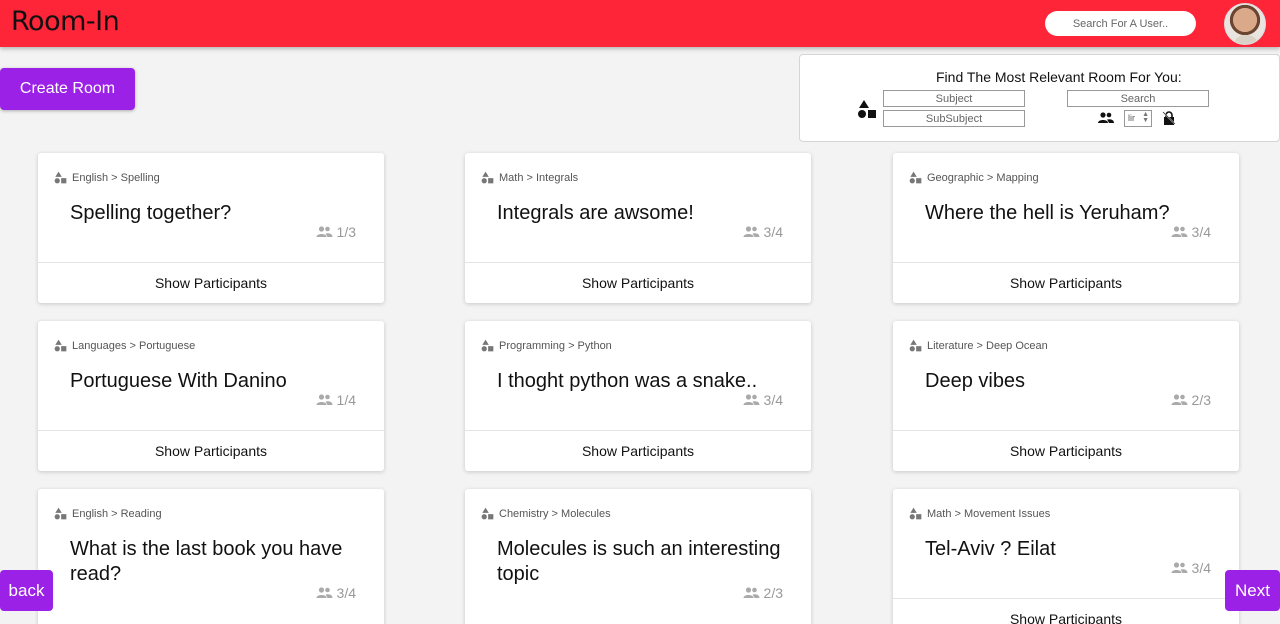  What do you see at coordinates (539, 177) in the screenshot?
I see `room-category-label: Math > Integrals` at bounding box center [539, 177].